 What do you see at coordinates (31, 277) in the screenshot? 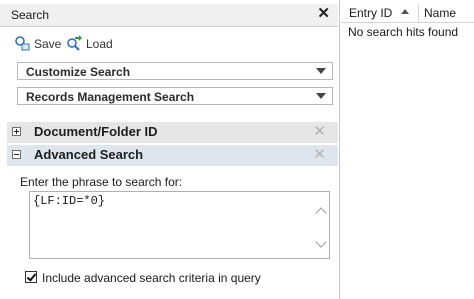
I see `include-criteria-checkbox` at bounding box center [31, 277].